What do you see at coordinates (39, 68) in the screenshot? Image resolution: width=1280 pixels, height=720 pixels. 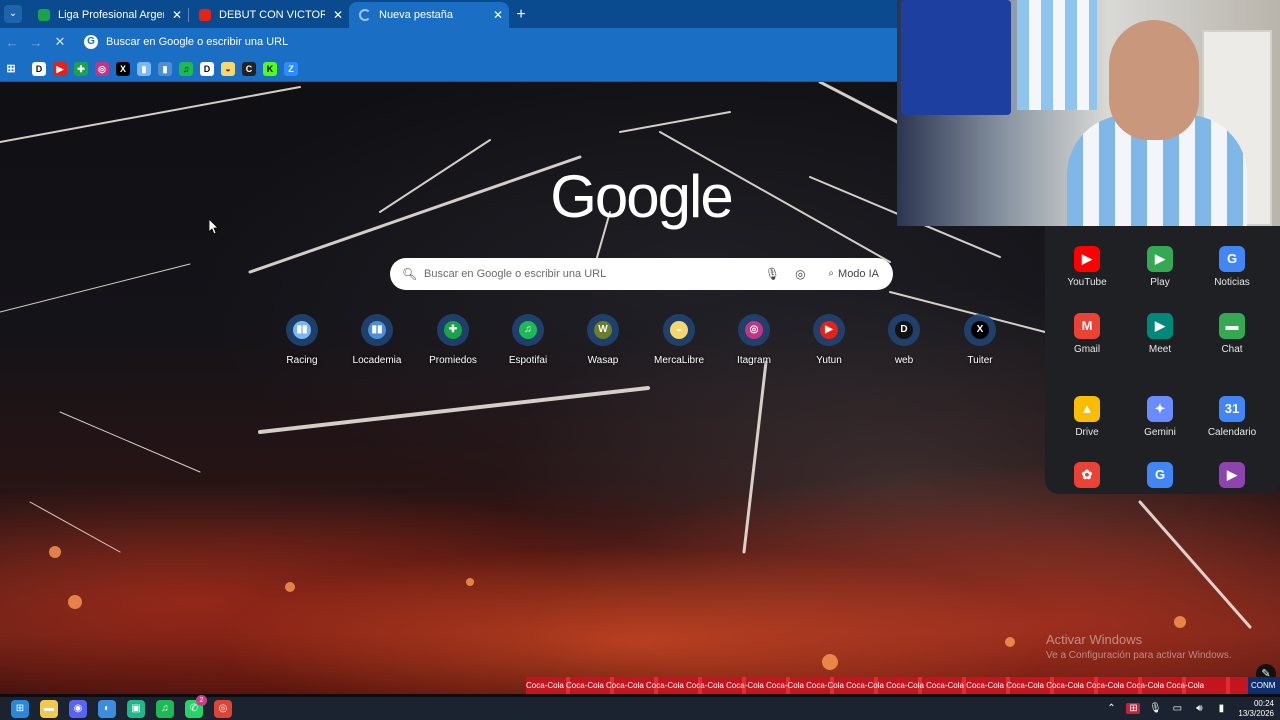 I see `bookmark-0-icon: D` at bounding box center [39, 68].